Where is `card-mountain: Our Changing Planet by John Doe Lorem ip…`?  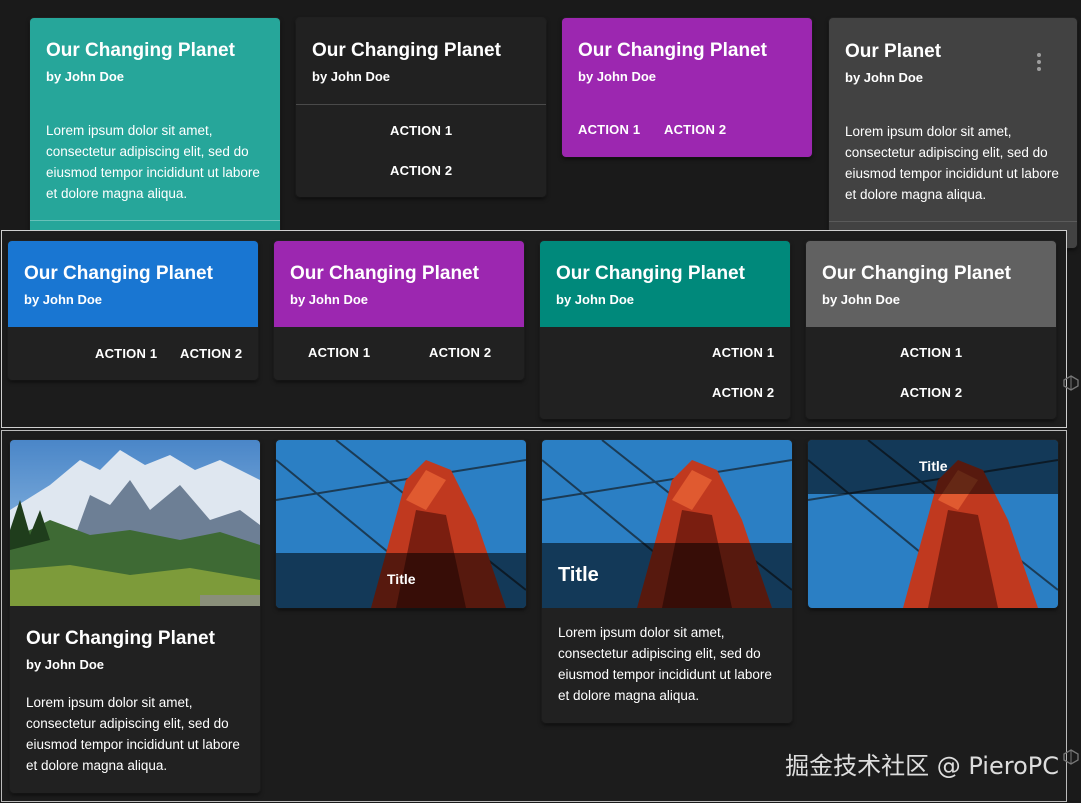
card-mountain: Our Changing Planet by John Doe Lorem ip… is located at coordinates (135, 616).